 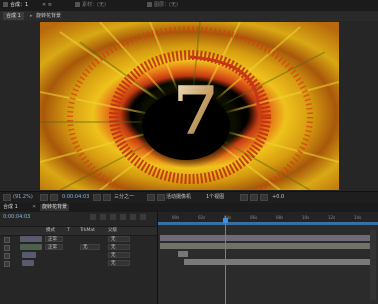 What do you see at coordinates (113, 217) in the screenshot?
I see `draft-3d-icon` at bounding box center [113, 217].